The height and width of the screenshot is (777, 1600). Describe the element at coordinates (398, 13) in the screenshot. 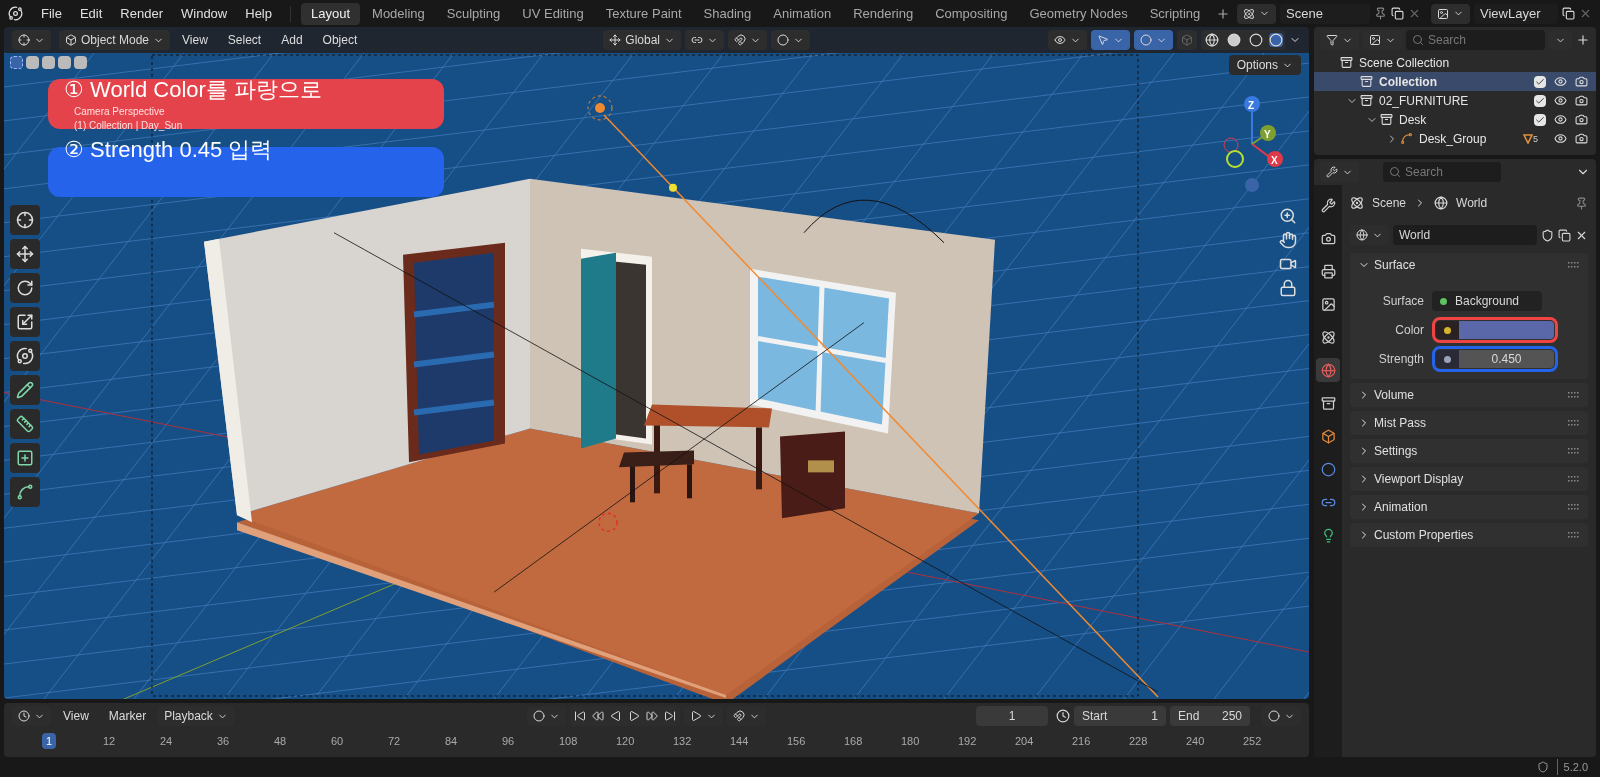

I see `workspace-tab: Modeling` at that location.